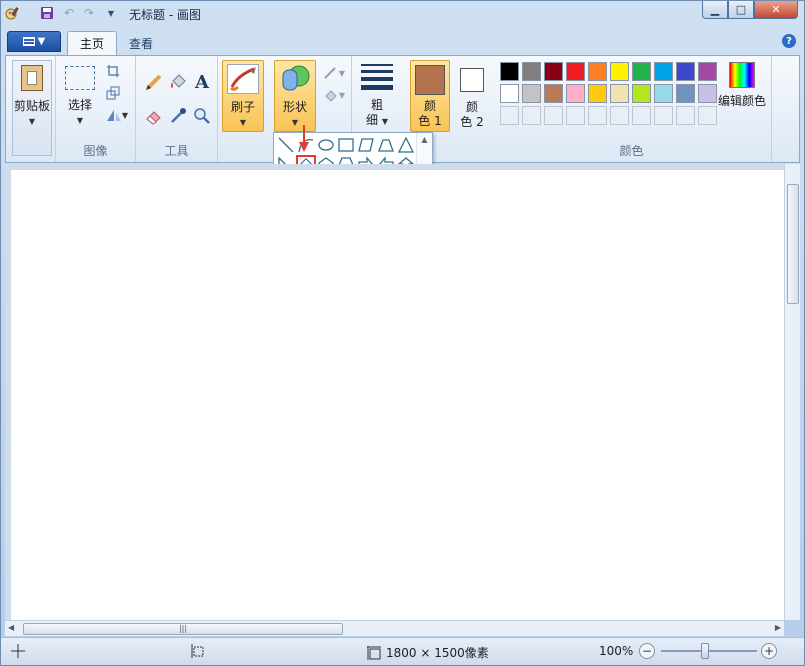  I want to click on canvas-size-icon, so click(374, 652).